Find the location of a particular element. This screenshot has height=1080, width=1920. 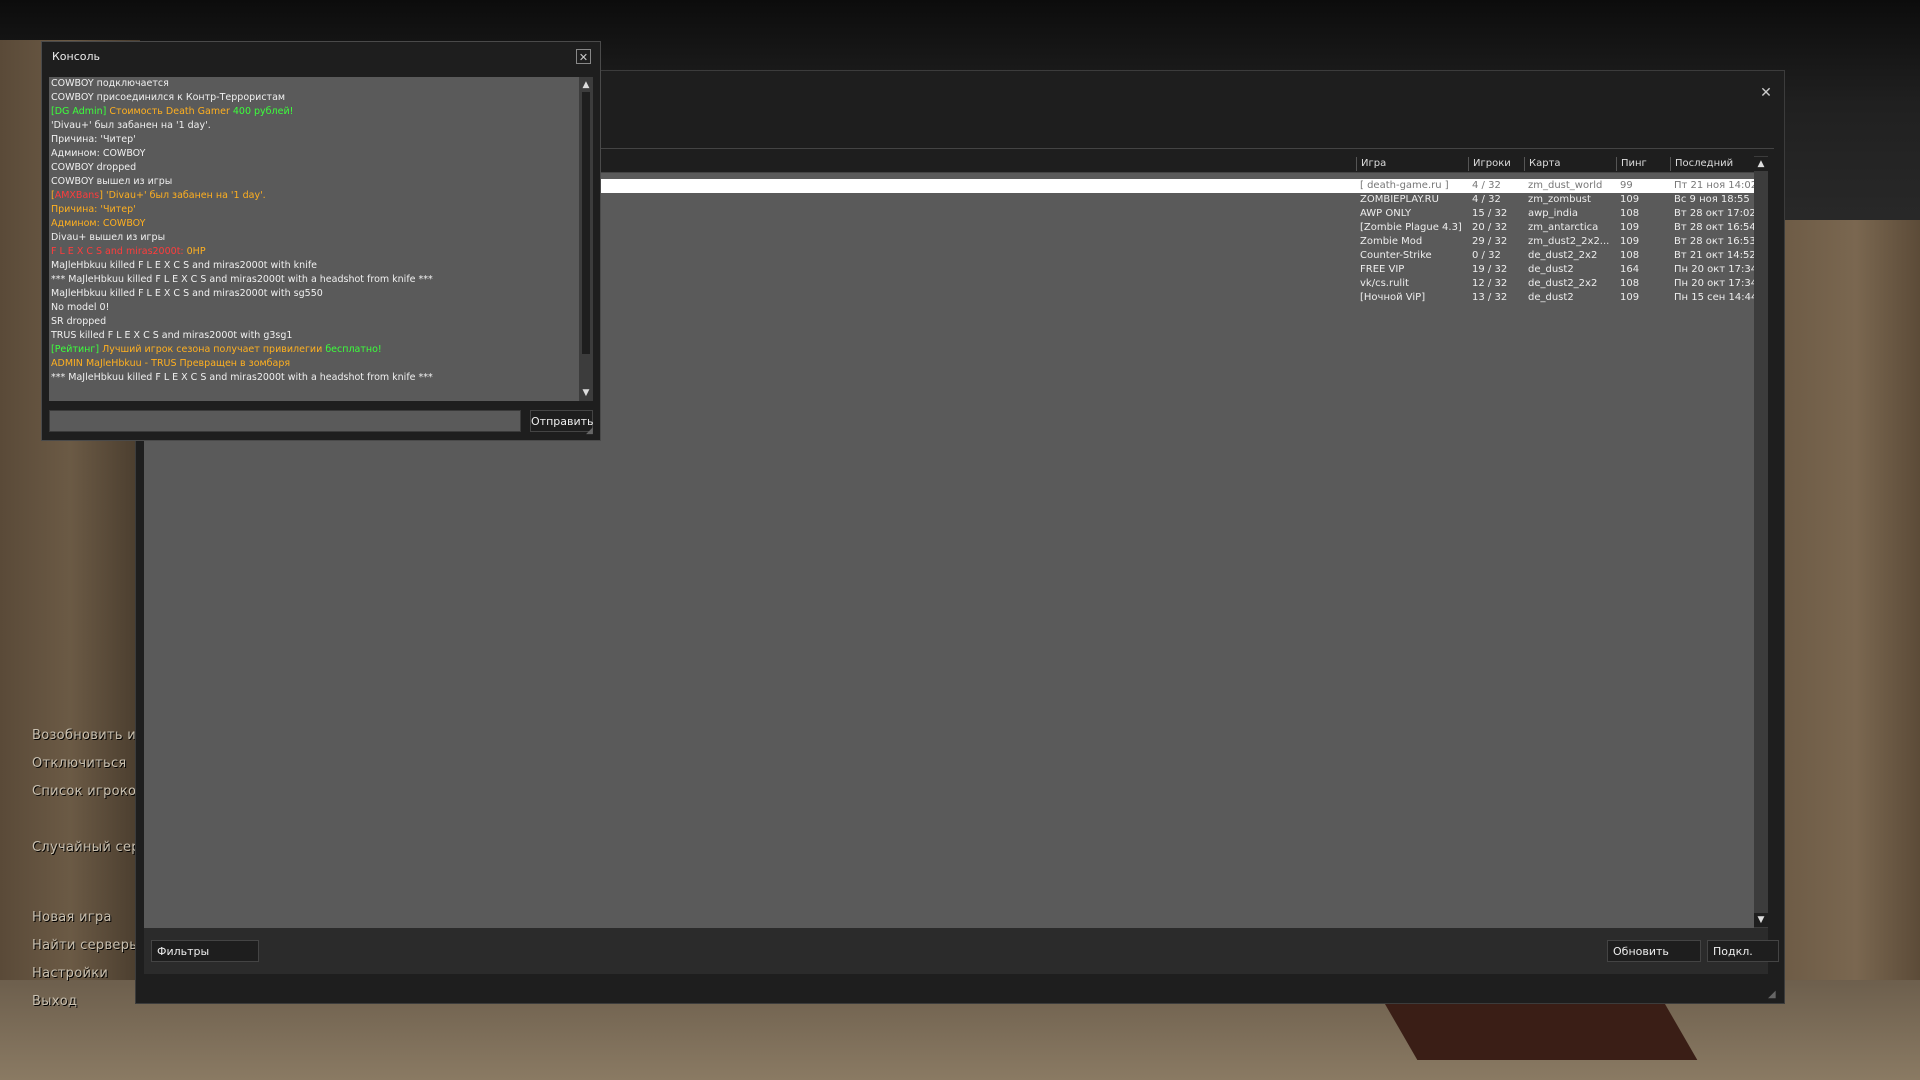

console-title: Консоль is located at coordinates (76, 56).